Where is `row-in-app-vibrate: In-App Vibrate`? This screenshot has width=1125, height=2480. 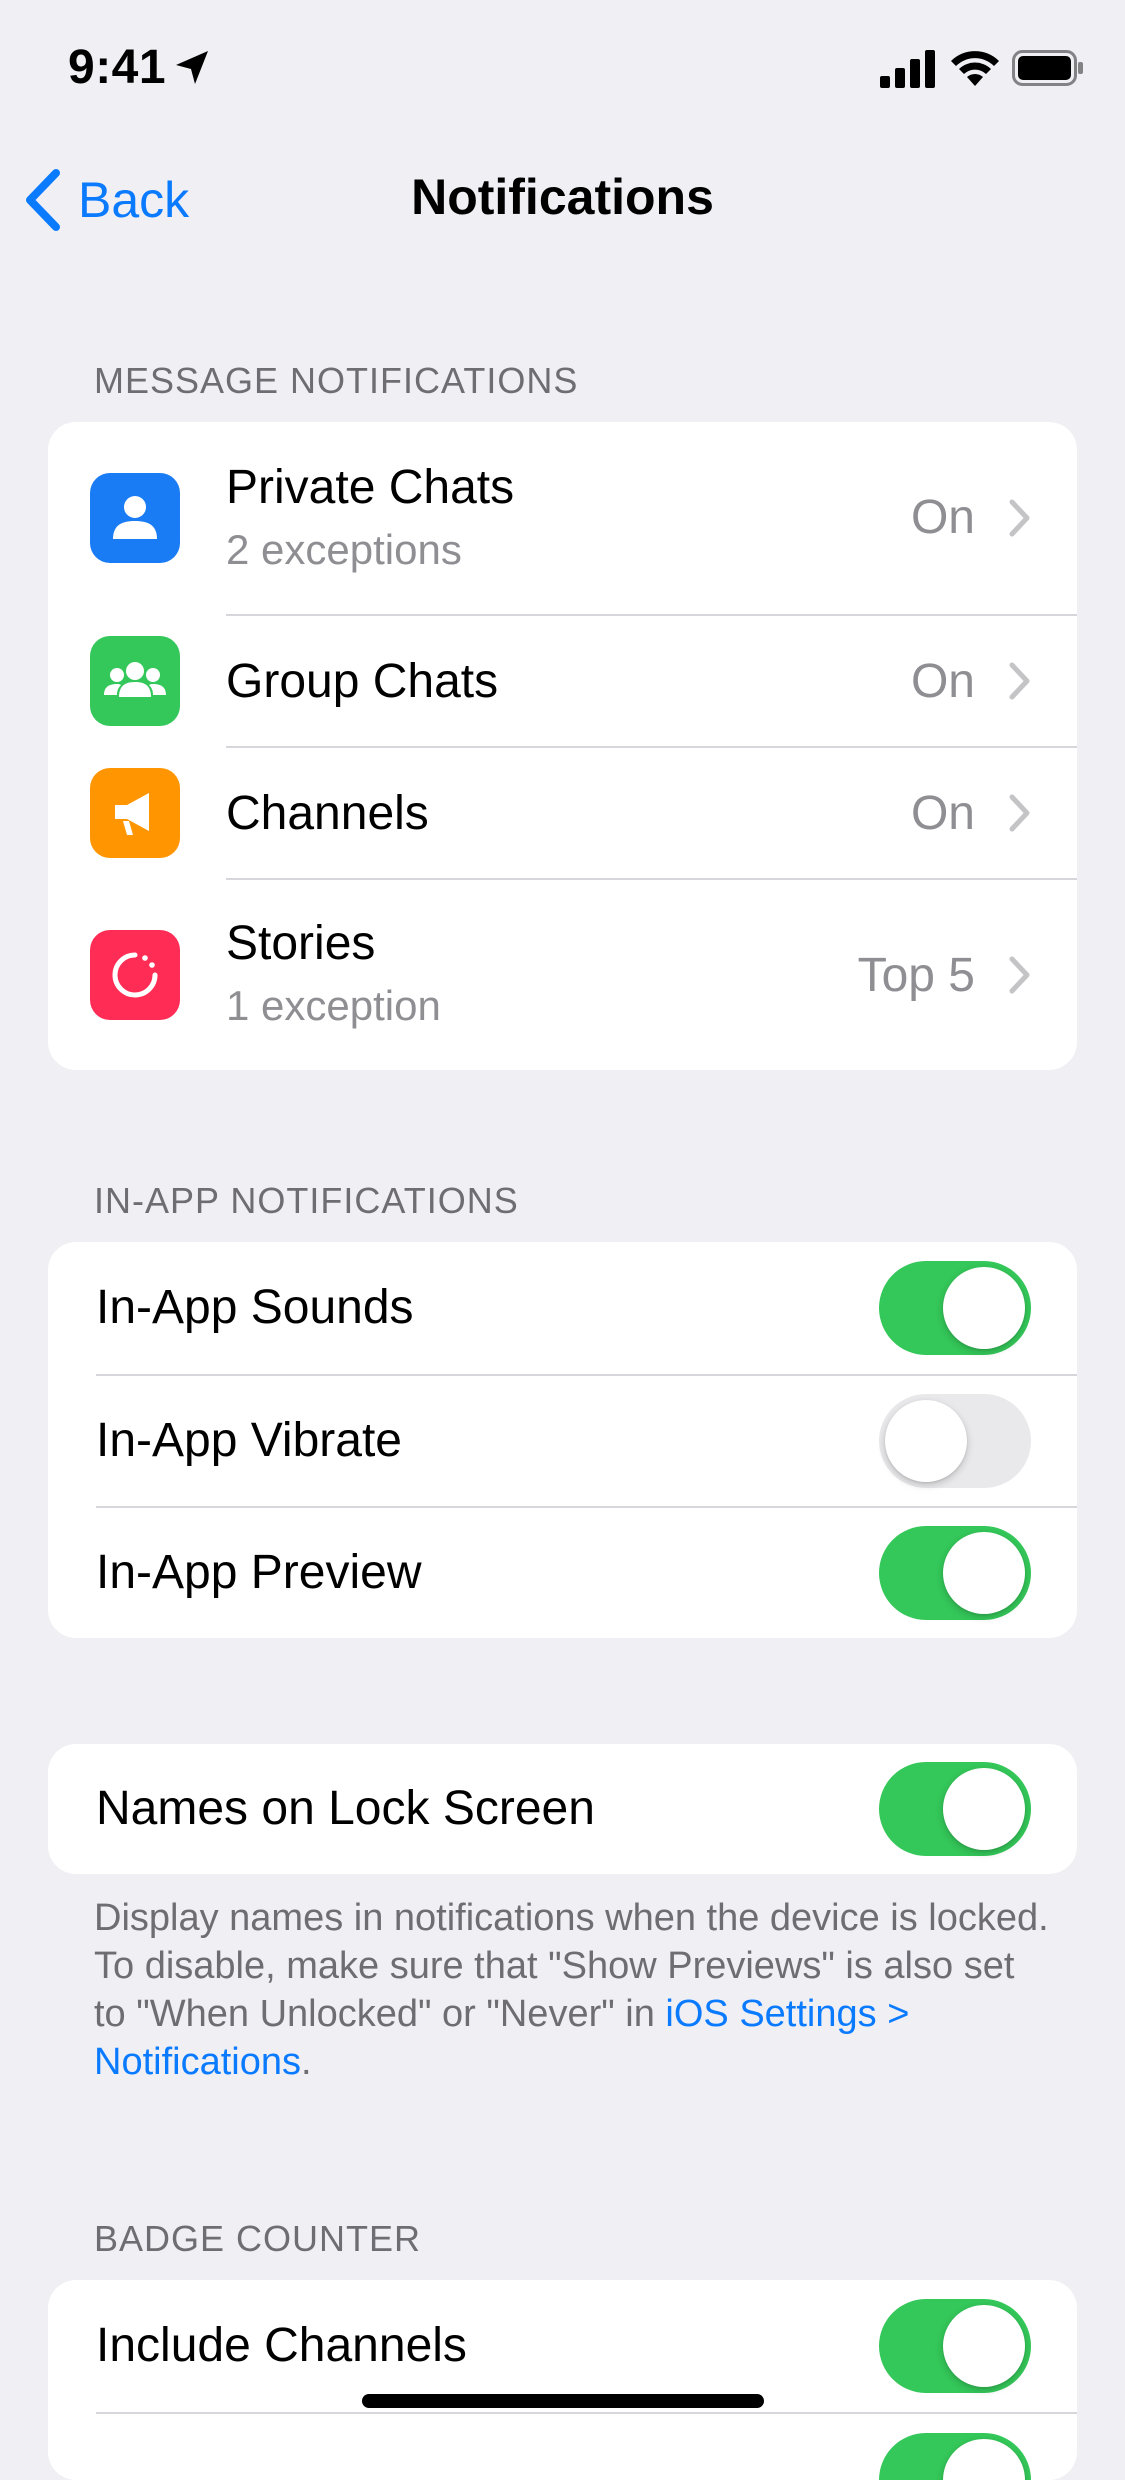 row-in-app-vibrate: In-App Vibrate is located at coordinates (562, 1441).